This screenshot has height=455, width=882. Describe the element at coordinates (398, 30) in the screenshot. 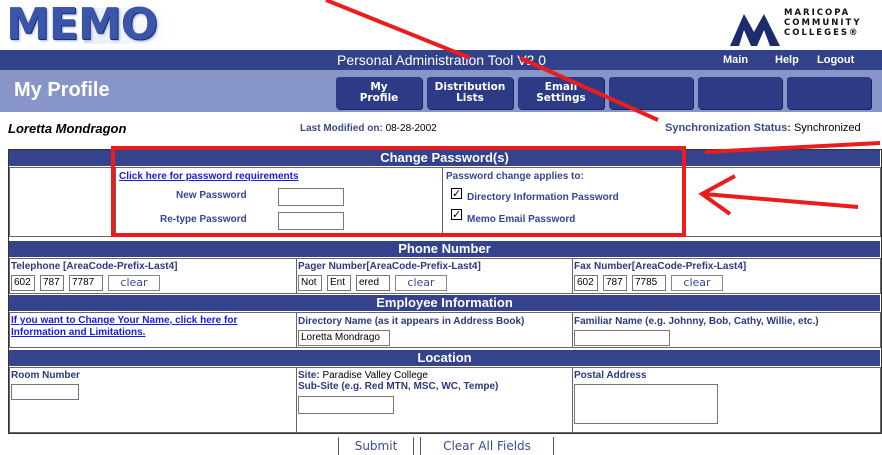

I see `diagonal-annotation-line` at that location.